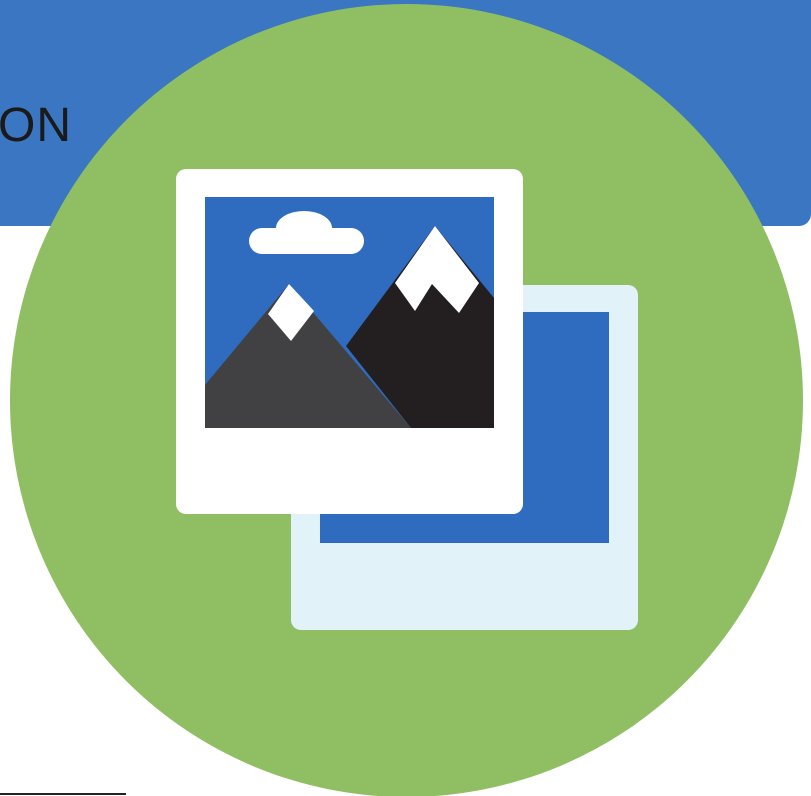 This screenshot has height=796, width=811. I want to click on divider-line, so click(63, 794).